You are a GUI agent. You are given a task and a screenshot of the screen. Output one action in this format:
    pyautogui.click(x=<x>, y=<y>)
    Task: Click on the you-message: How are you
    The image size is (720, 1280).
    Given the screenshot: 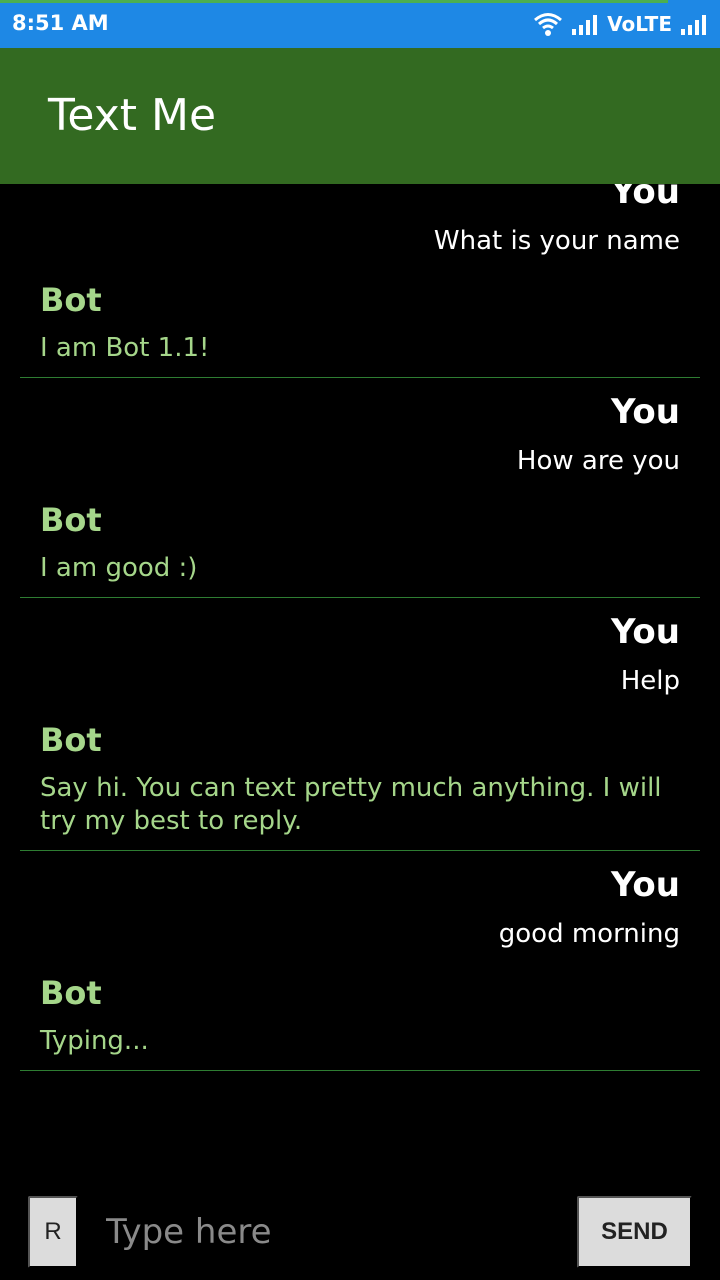 What is the action you would take?
    pyautogui.click(x=598, y=461)
    